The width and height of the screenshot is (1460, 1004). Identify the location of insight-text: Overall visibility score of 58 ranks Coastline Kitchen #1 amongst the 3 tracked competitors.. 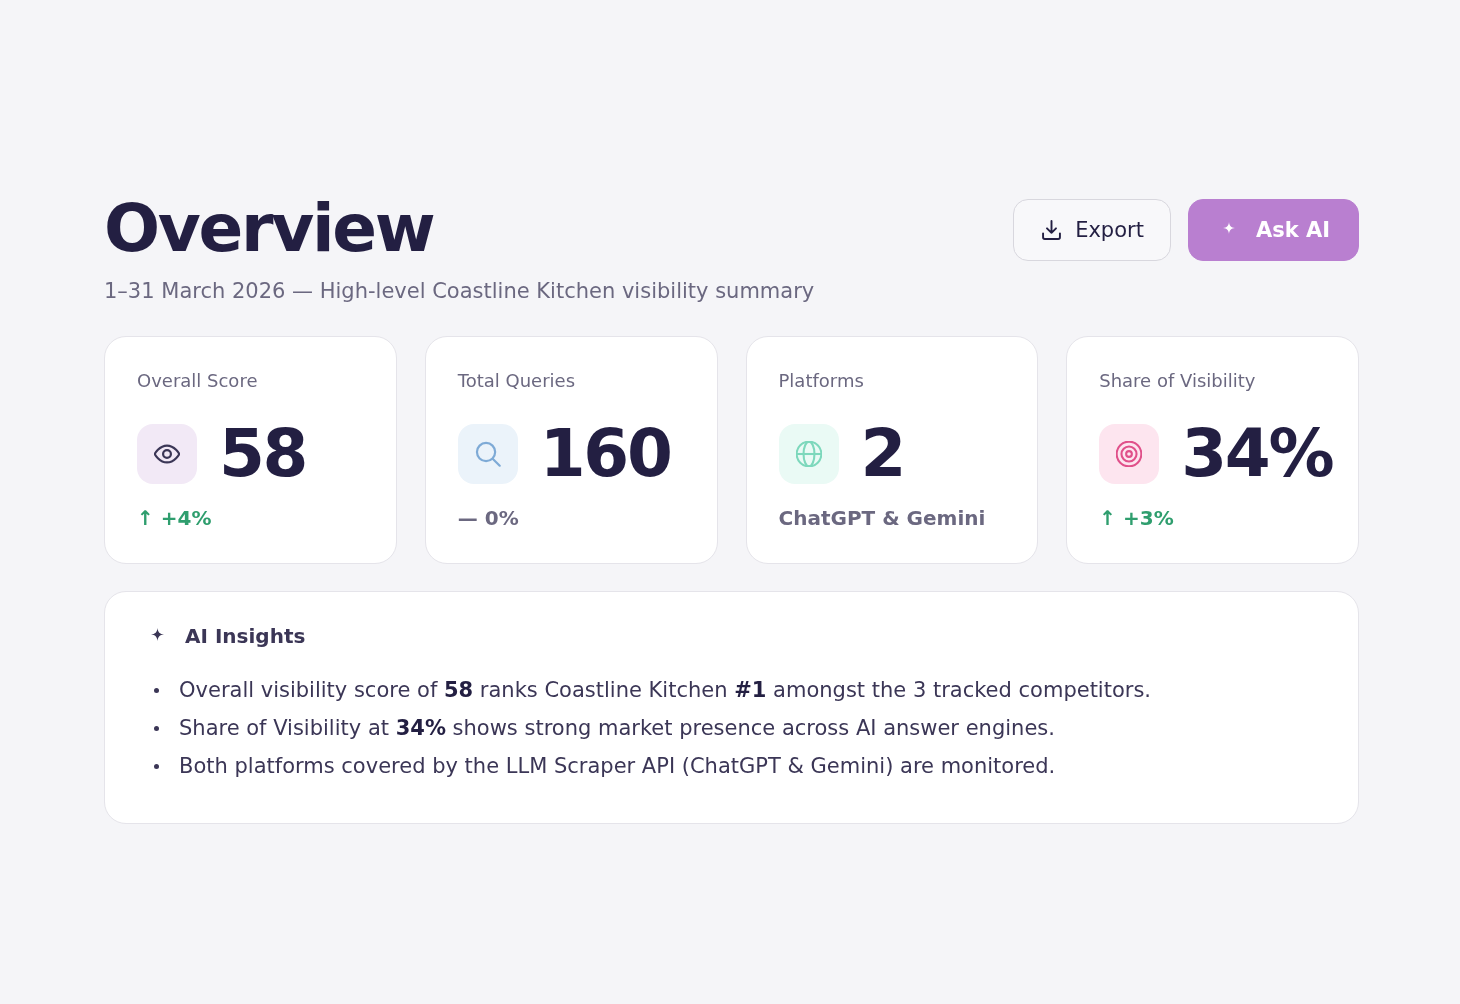
(665, 690).